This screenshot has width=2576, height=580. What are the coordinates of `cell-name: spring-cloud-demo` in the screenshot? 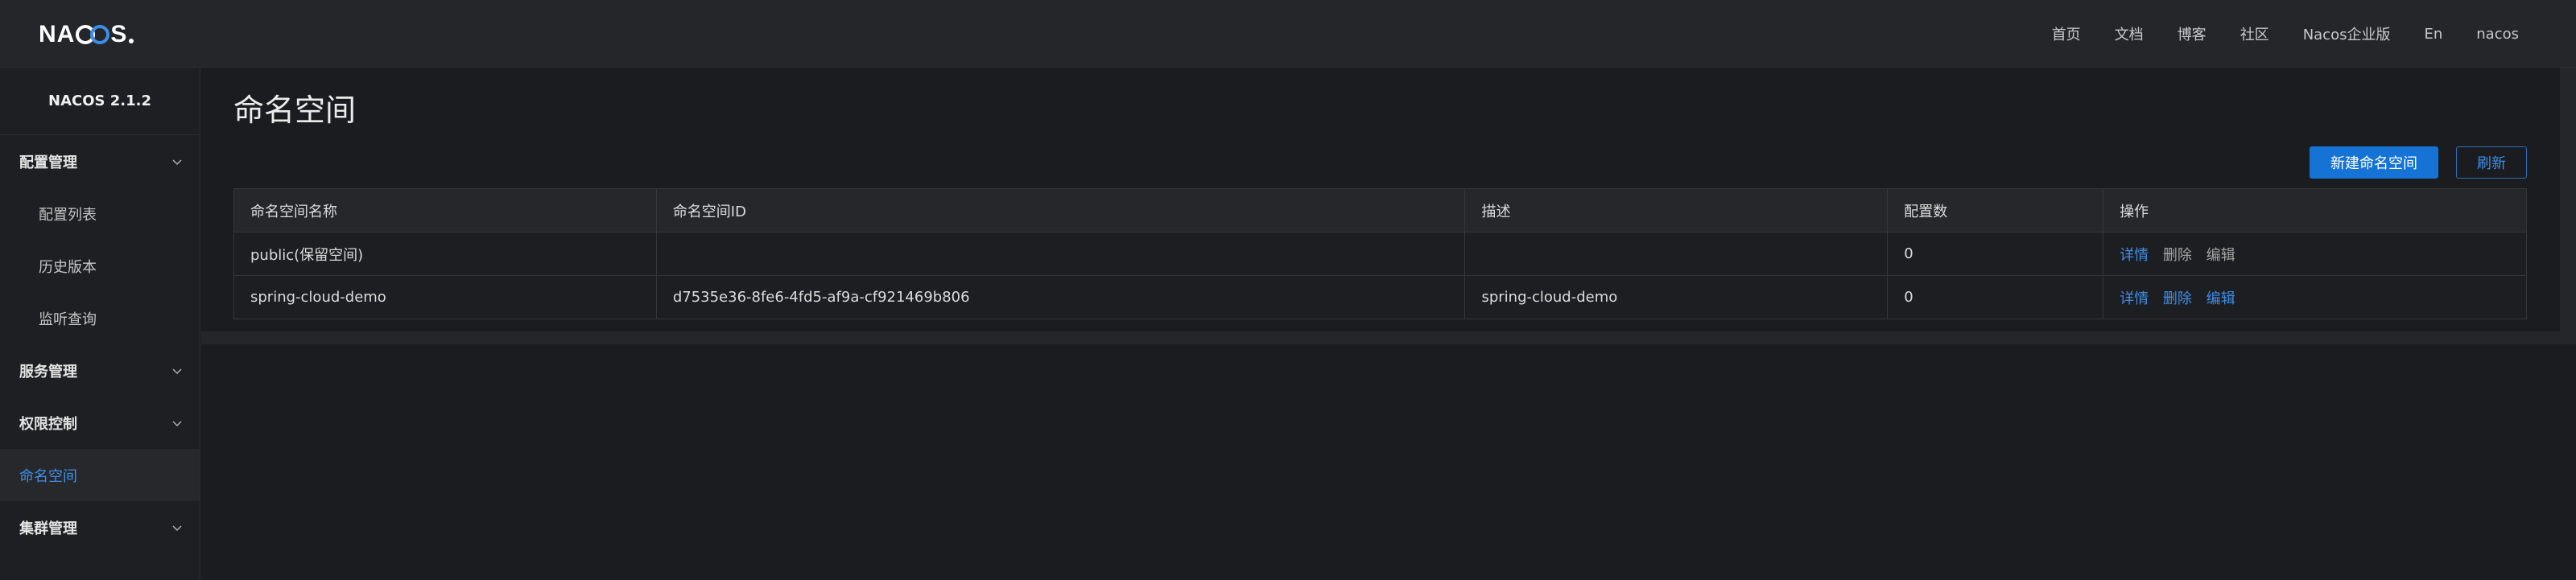 It's located at (445, 297).